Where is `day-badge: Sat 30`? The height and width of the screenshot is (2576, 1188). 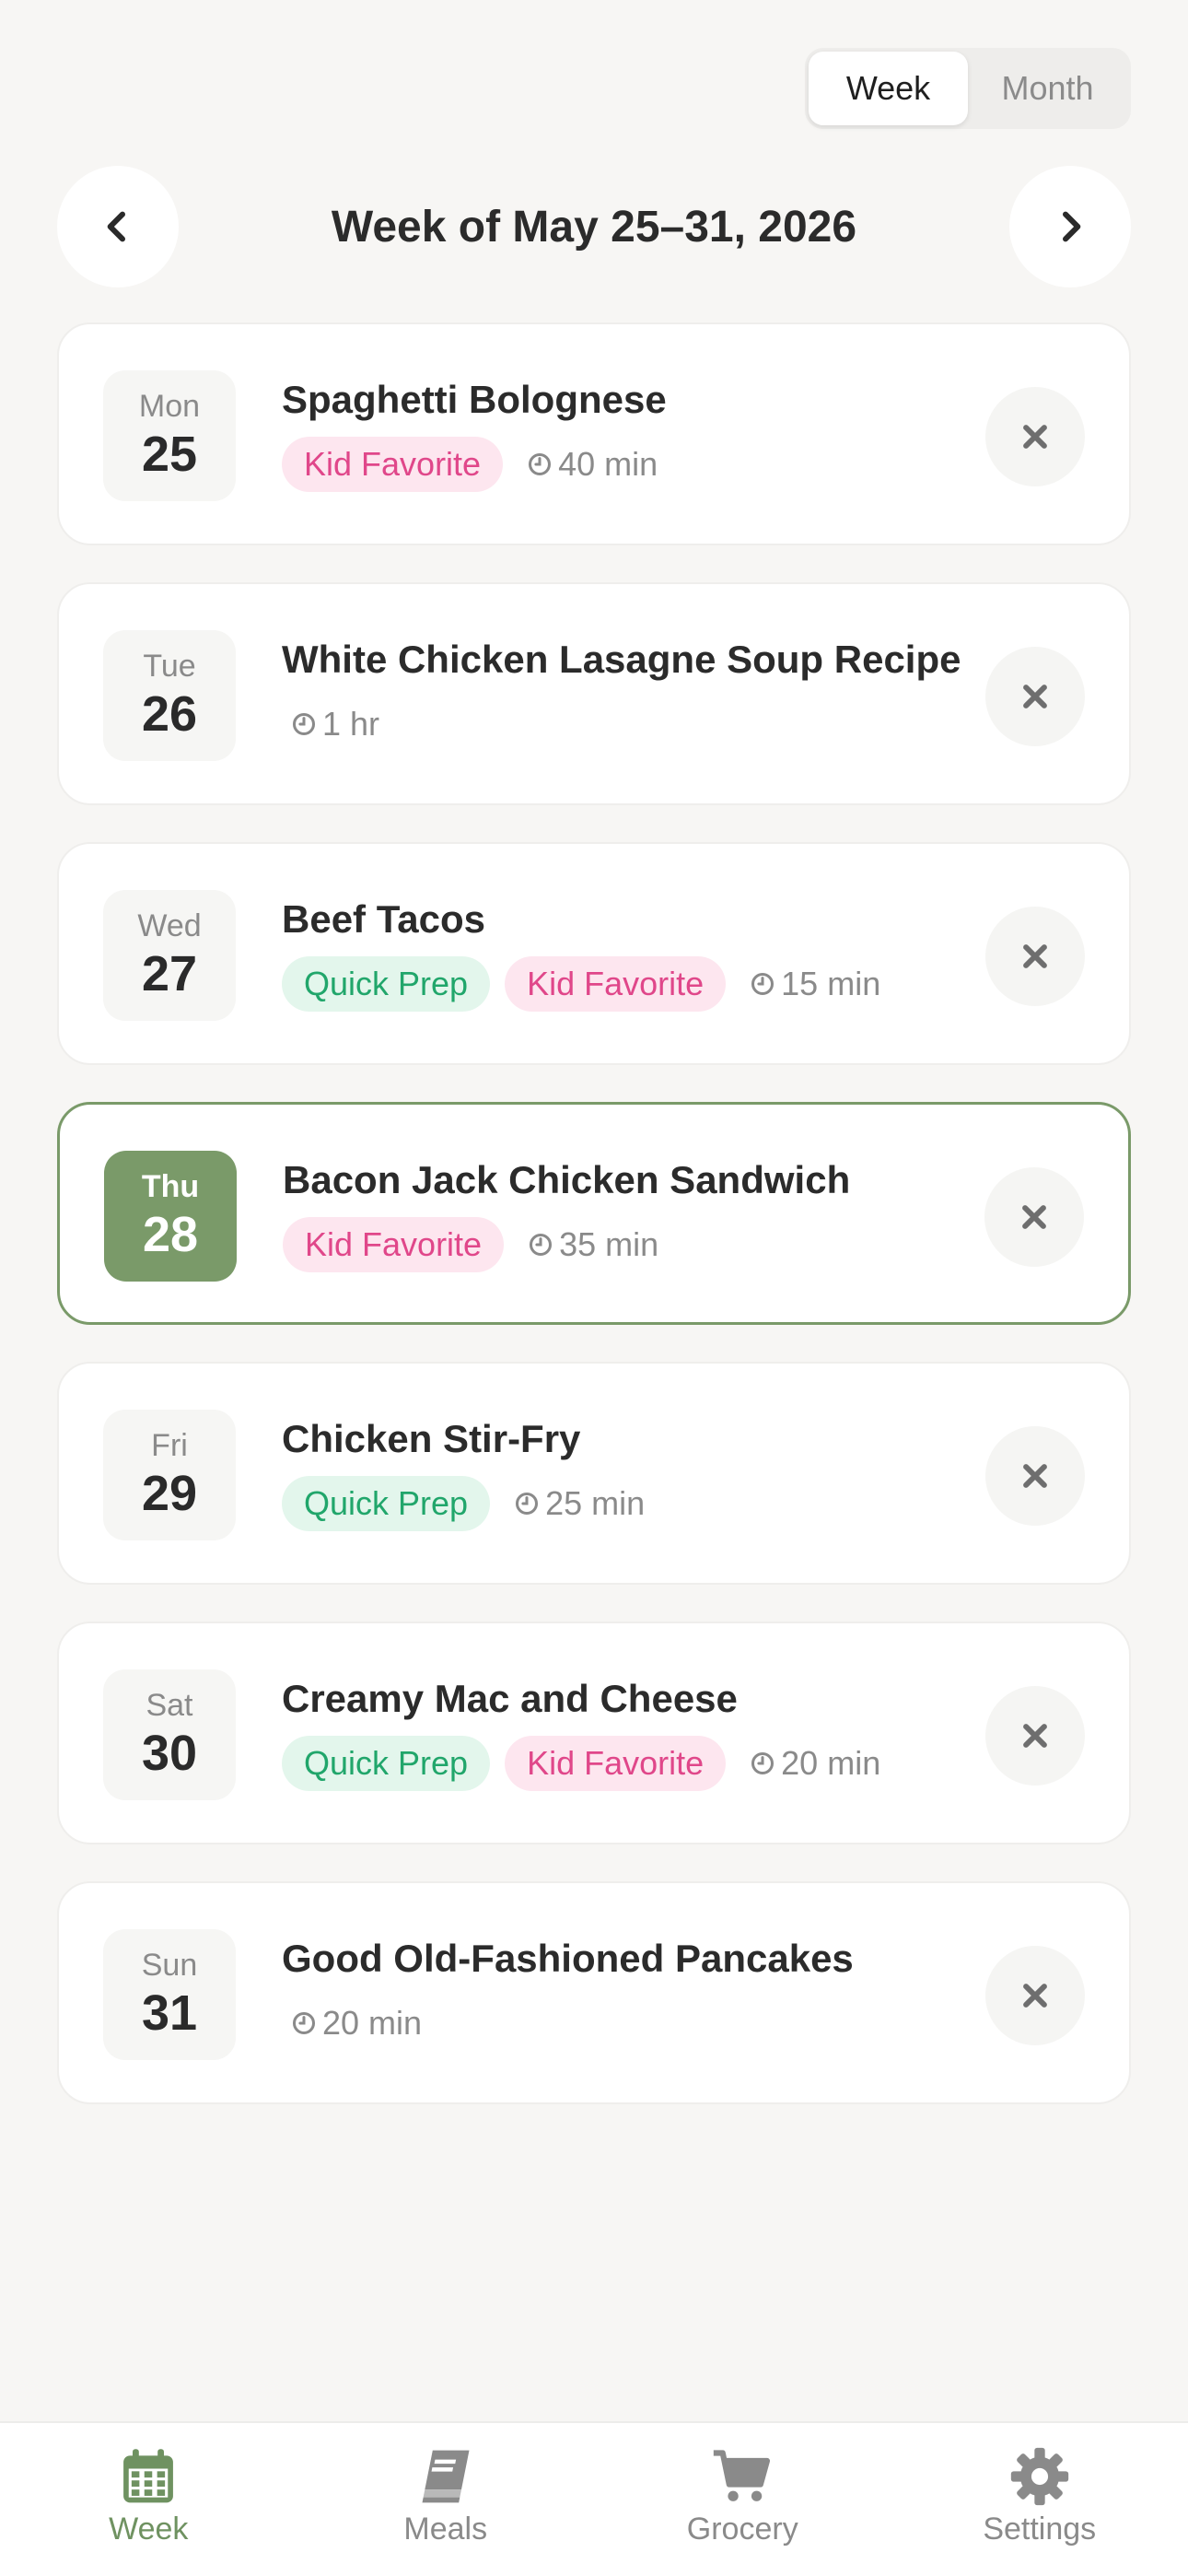
day-badge: Sat 30 is located at coordinates (169, 1734).